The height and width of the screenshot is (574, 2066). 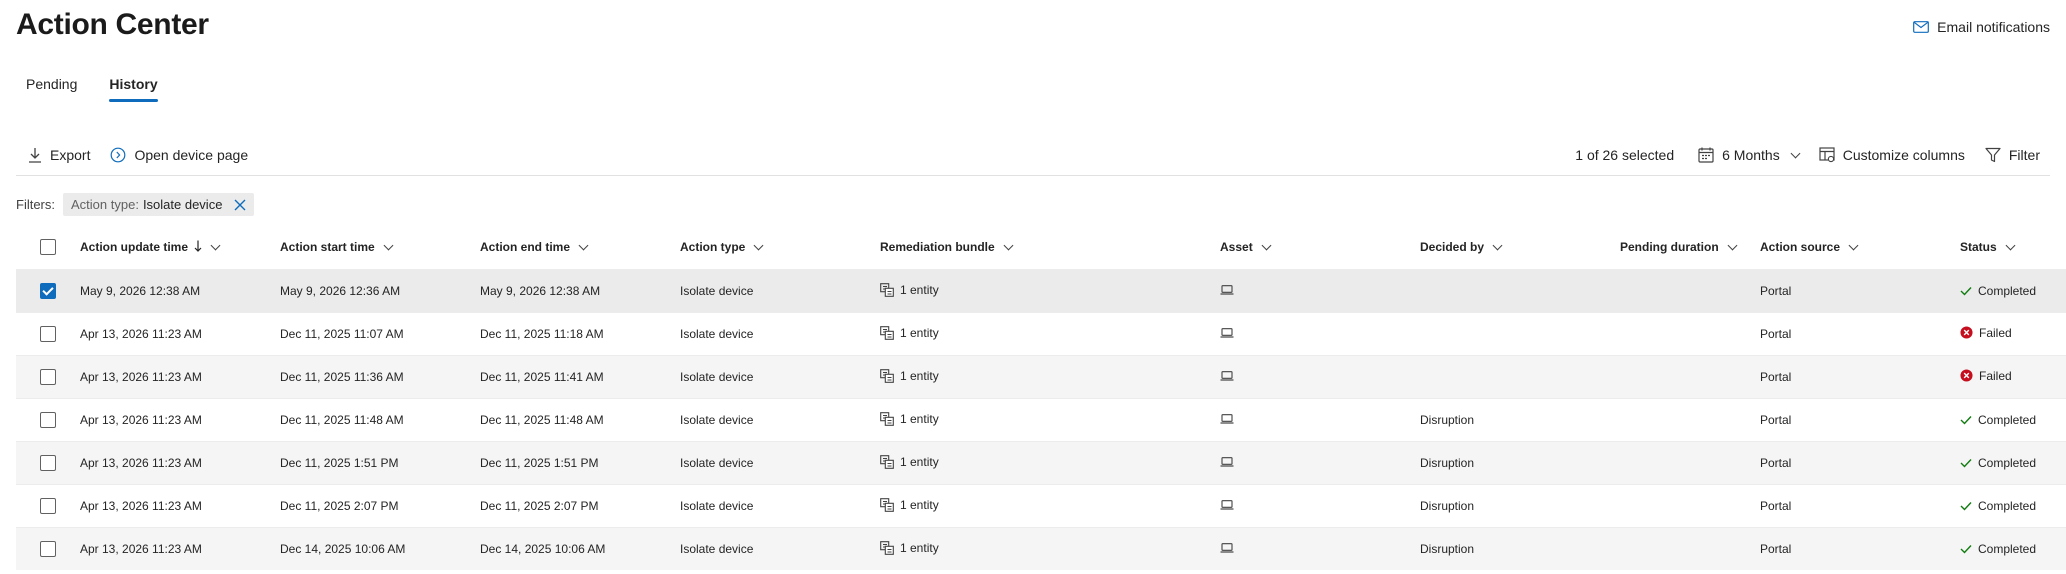 I want to click on column-header: Action end time, so click(x=580, y=247).